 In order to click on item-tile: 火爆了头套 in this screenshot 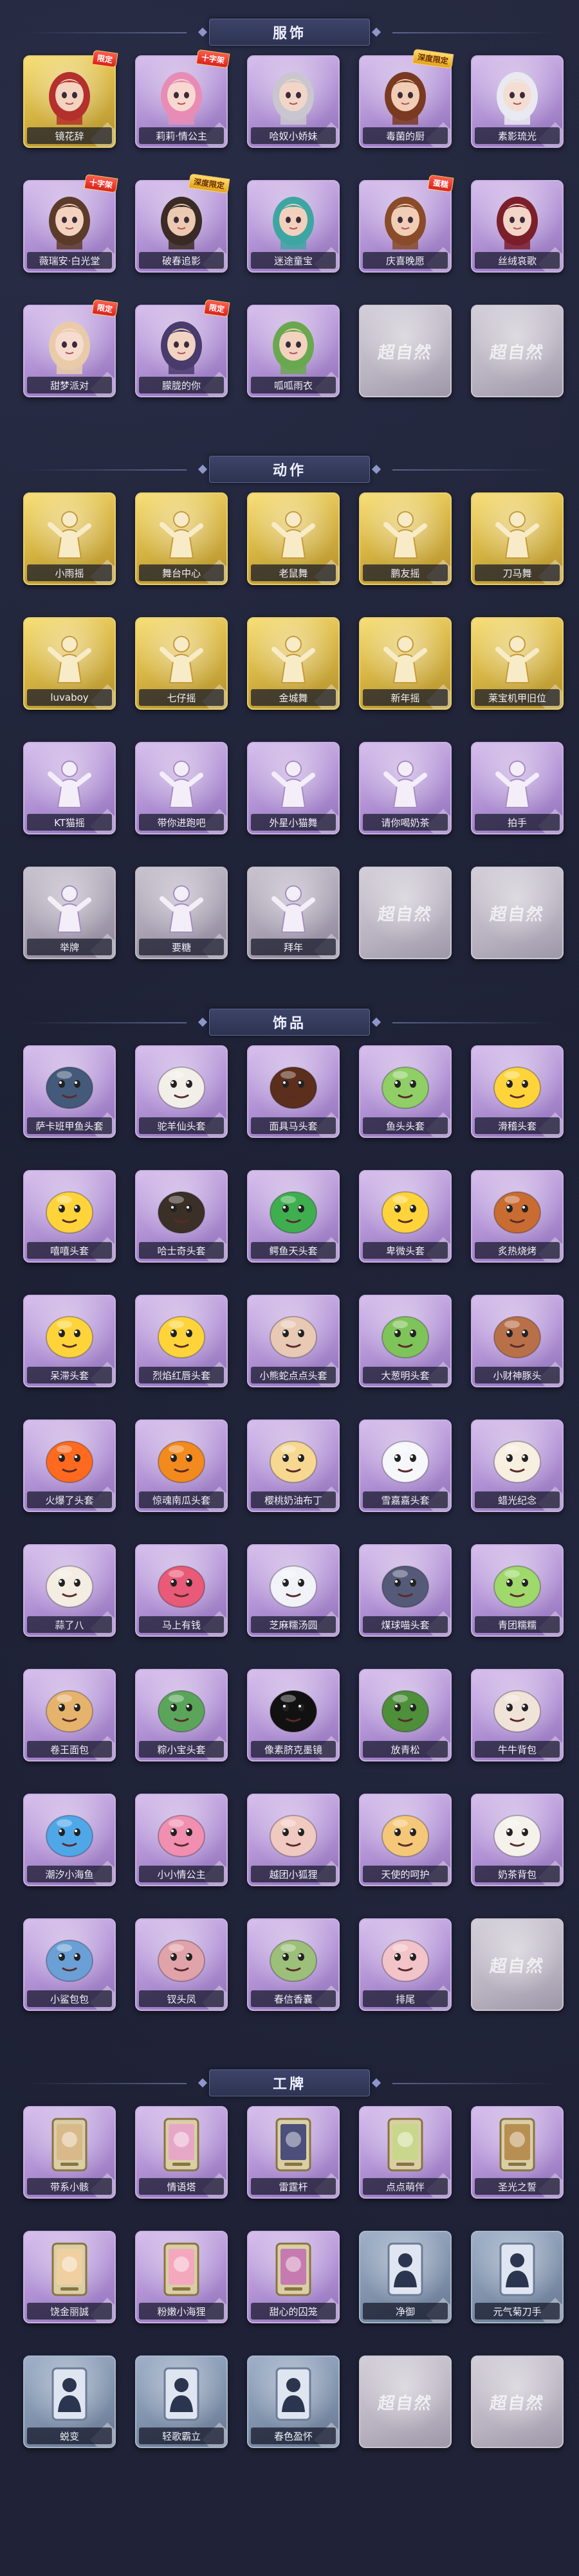, I will do `click(69, 1465)`.